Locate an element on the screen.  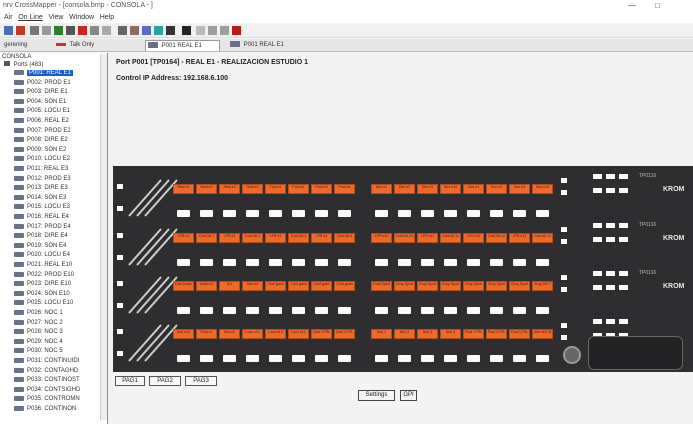
tree-item: P015: LOCU E3 is located at coordinates (42, 207).